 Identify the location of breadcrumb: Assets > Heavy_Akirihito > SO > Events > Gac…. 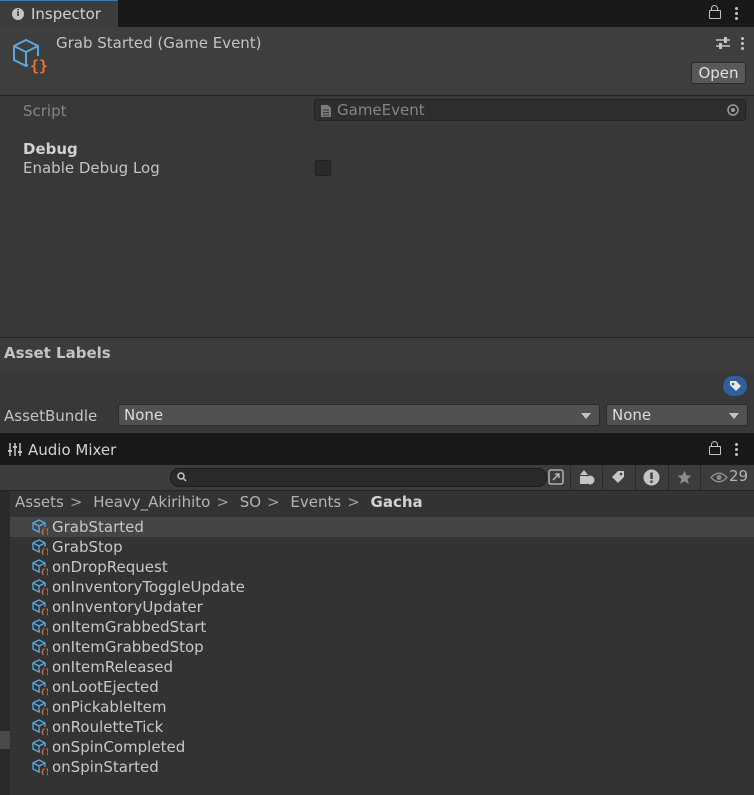
(222, 502).